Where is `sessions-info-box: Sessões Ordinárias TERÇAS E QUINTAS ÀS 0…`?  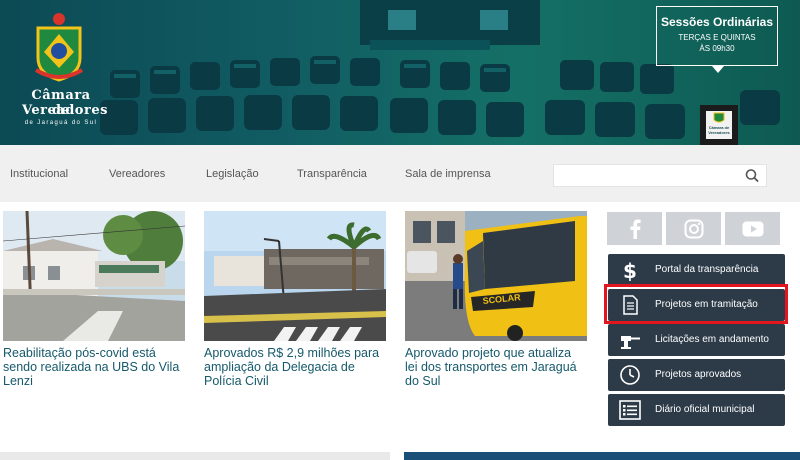
sessions-info-box: Sessões Ordinárias TERÇAS E QUINTAS ÀS 0… is located at coordinates (717, 36).